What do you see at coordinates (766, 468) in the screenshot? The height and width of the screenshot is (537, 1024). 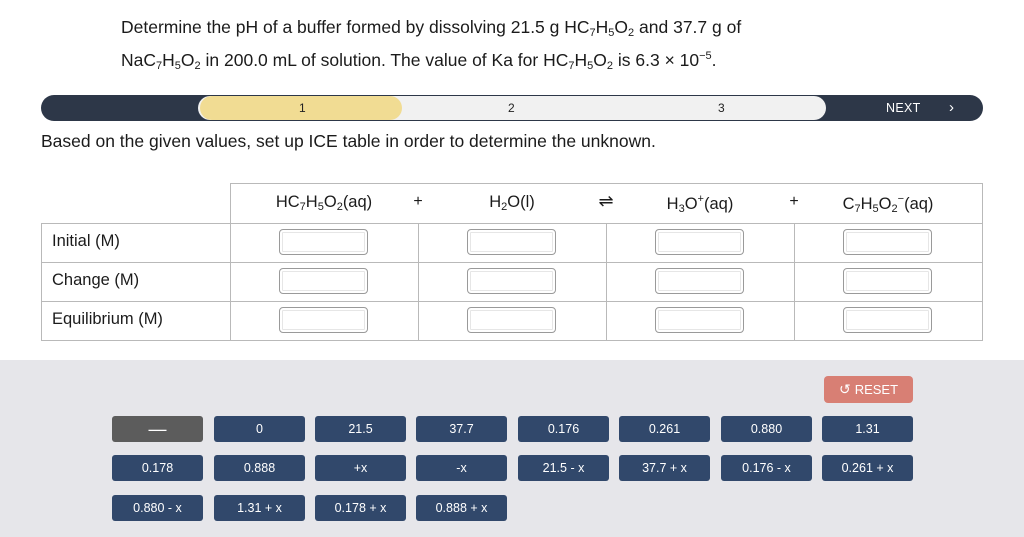 I see `answer-tile: 0.176 - x` at bounding box center [766, 468].